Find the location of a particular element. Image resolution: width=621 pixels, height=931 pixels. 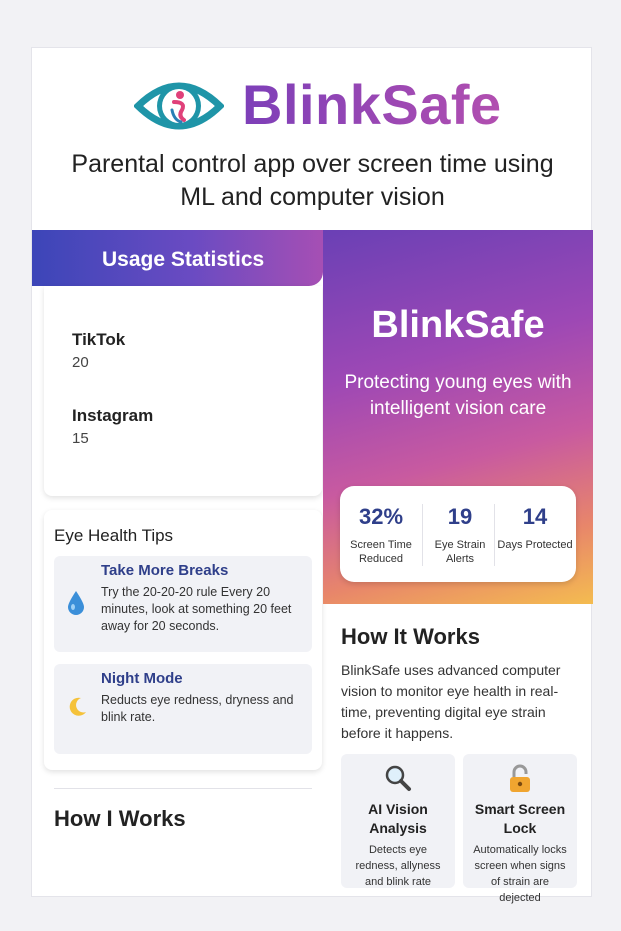

stat-label: Eye Strain Alerts is located at coordinates (460, 552).